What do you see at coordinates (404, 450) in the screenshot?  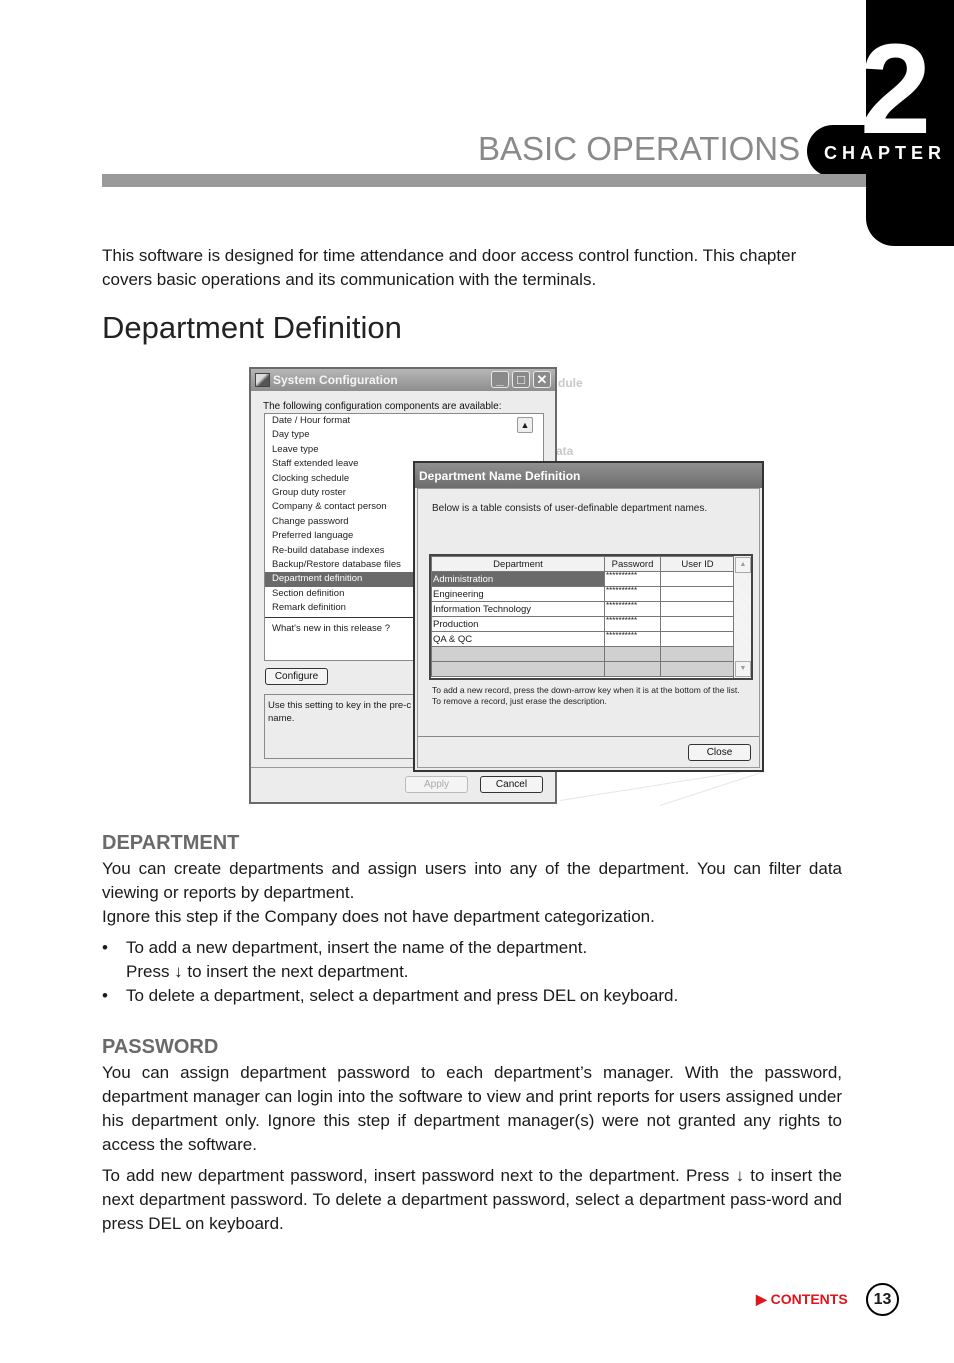 I see `config-list-item: Leave type` at bounding box center [404, 450].